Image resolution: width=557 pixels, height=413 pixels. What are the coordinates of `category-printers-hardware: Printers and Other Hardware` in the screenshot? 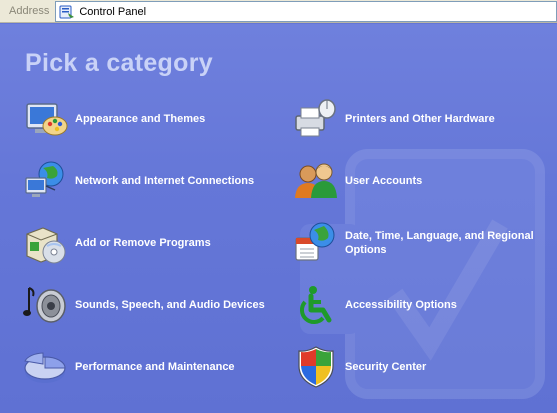 It's located at (394, 119).